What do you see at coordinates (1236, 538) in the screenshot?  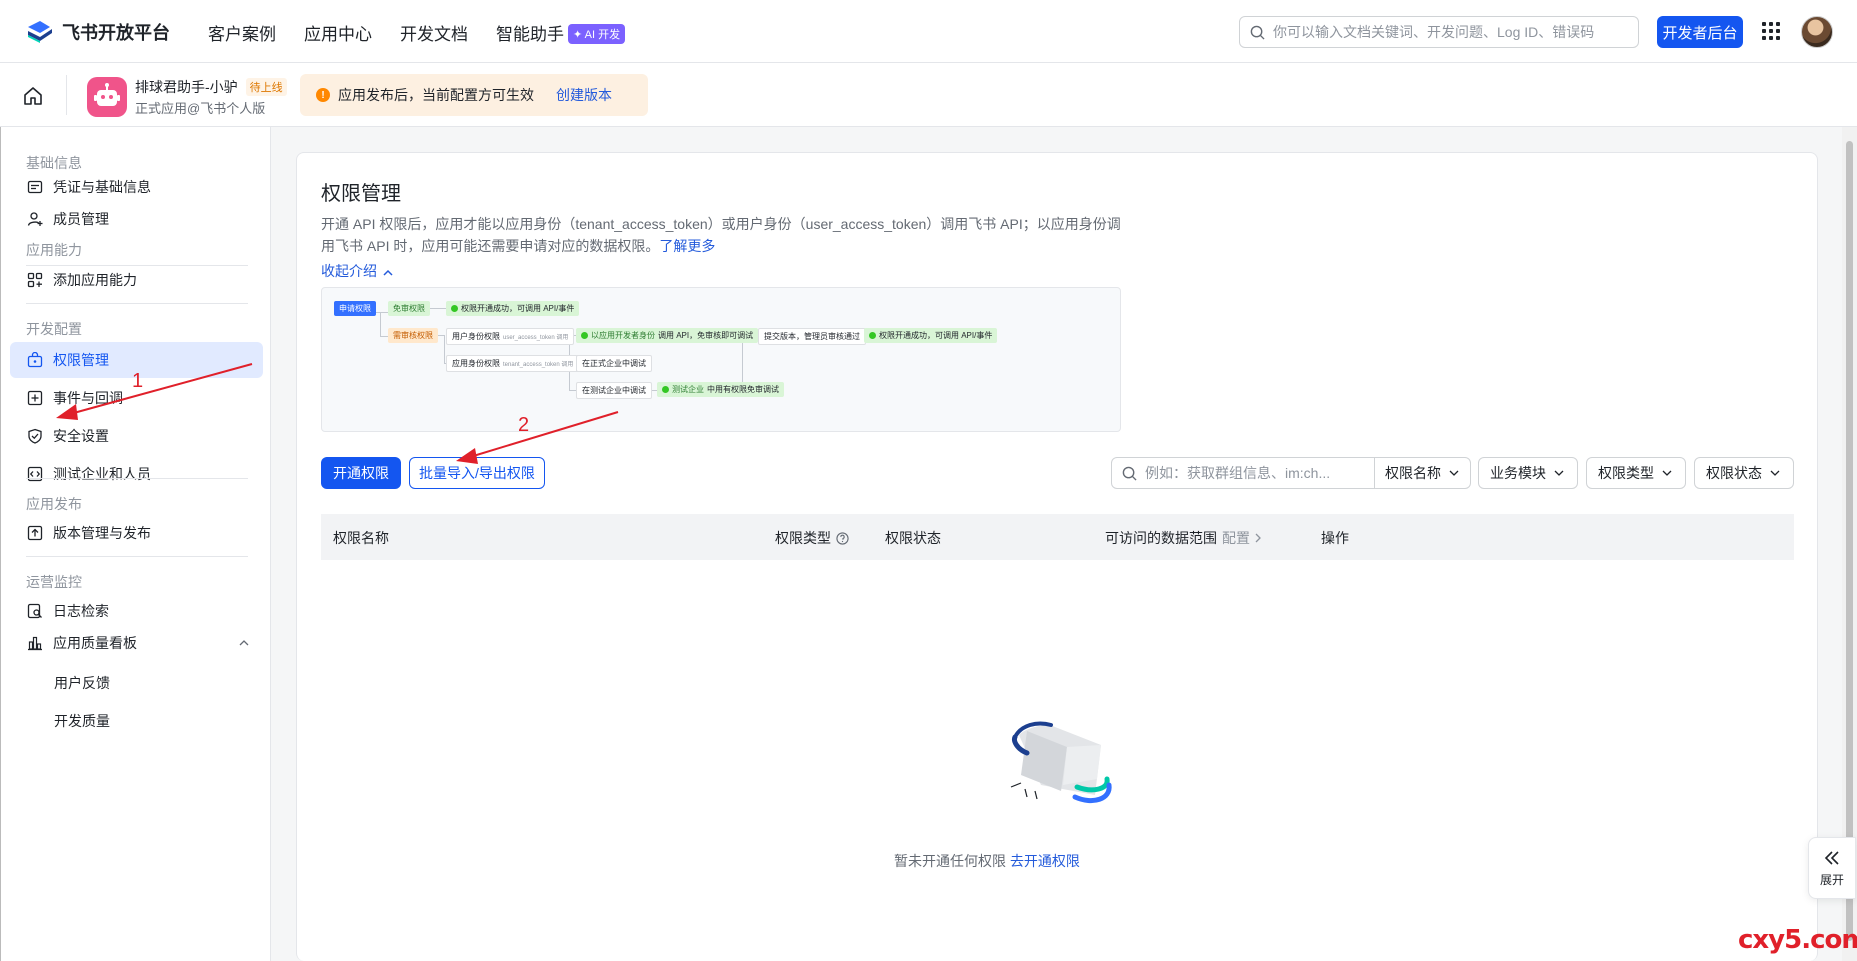 I see `scope-config-link: 配置` at bounding box center [1236, 538].